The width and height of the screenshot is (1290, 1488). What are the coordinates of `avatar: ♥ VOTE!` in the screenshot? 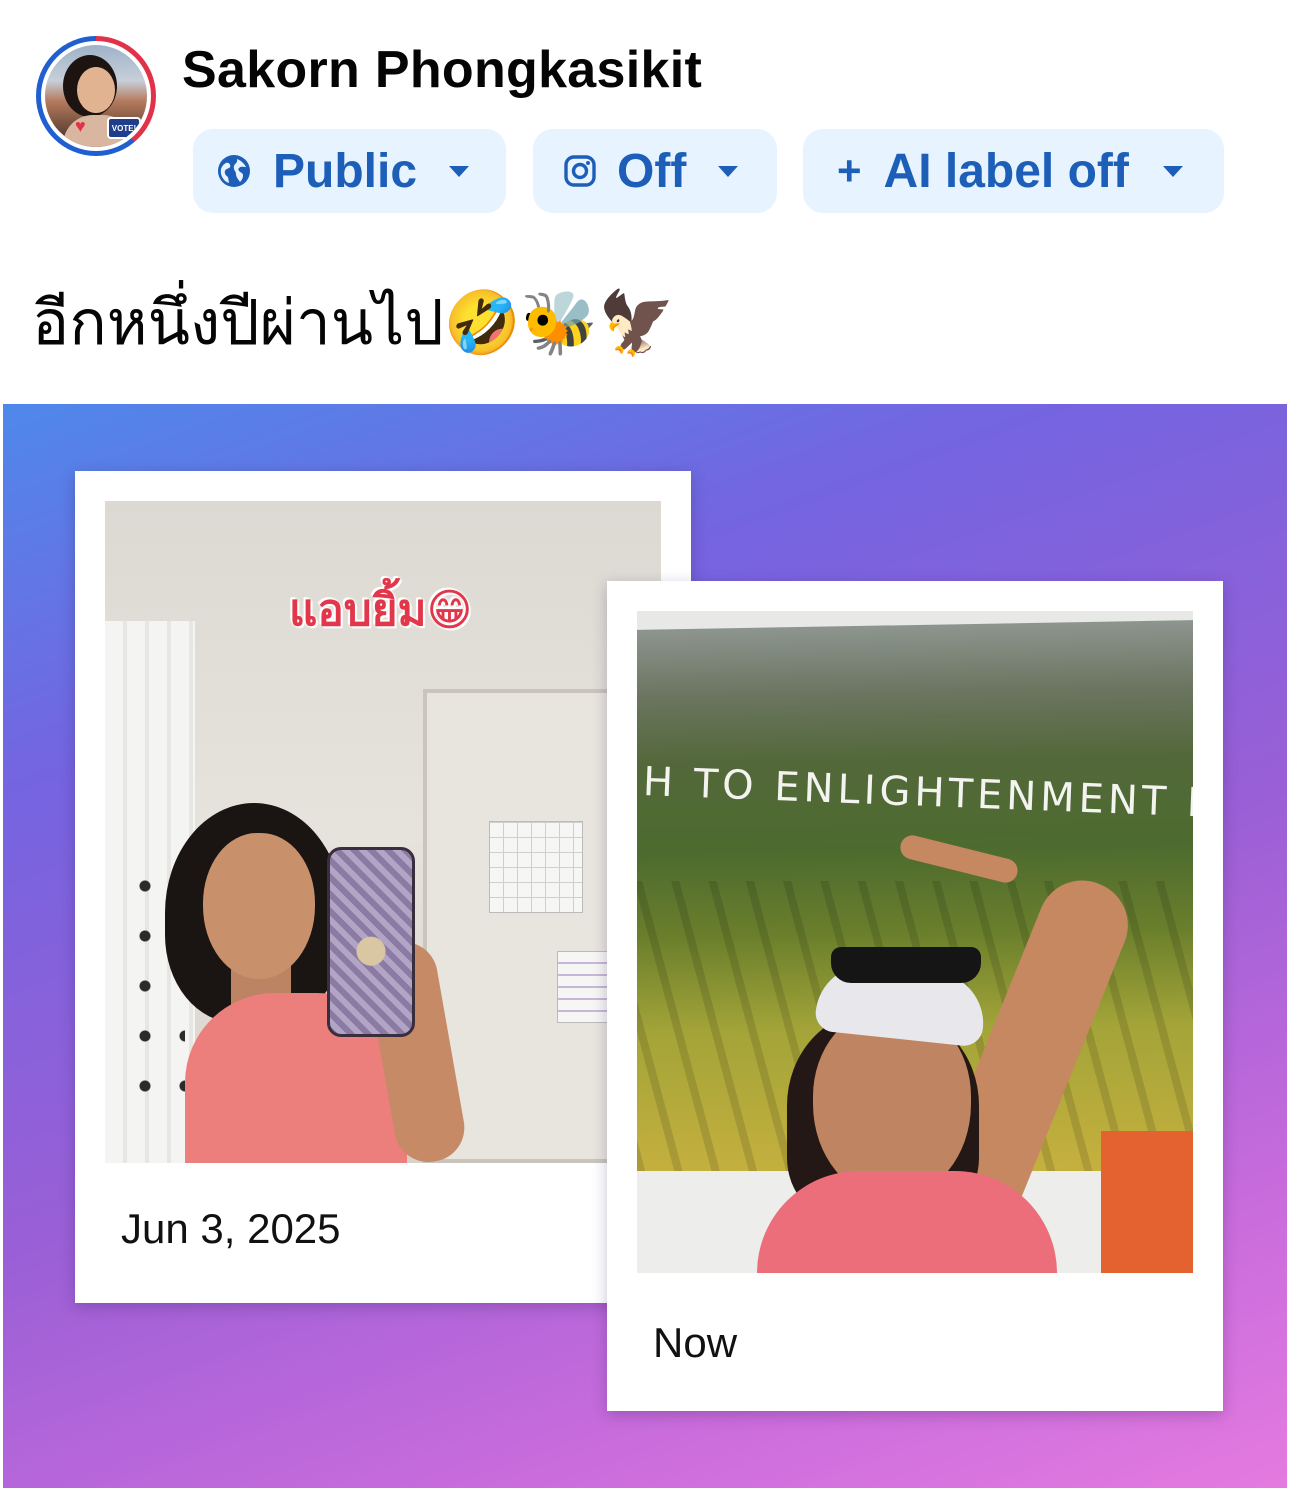 It's located at (96, 96).